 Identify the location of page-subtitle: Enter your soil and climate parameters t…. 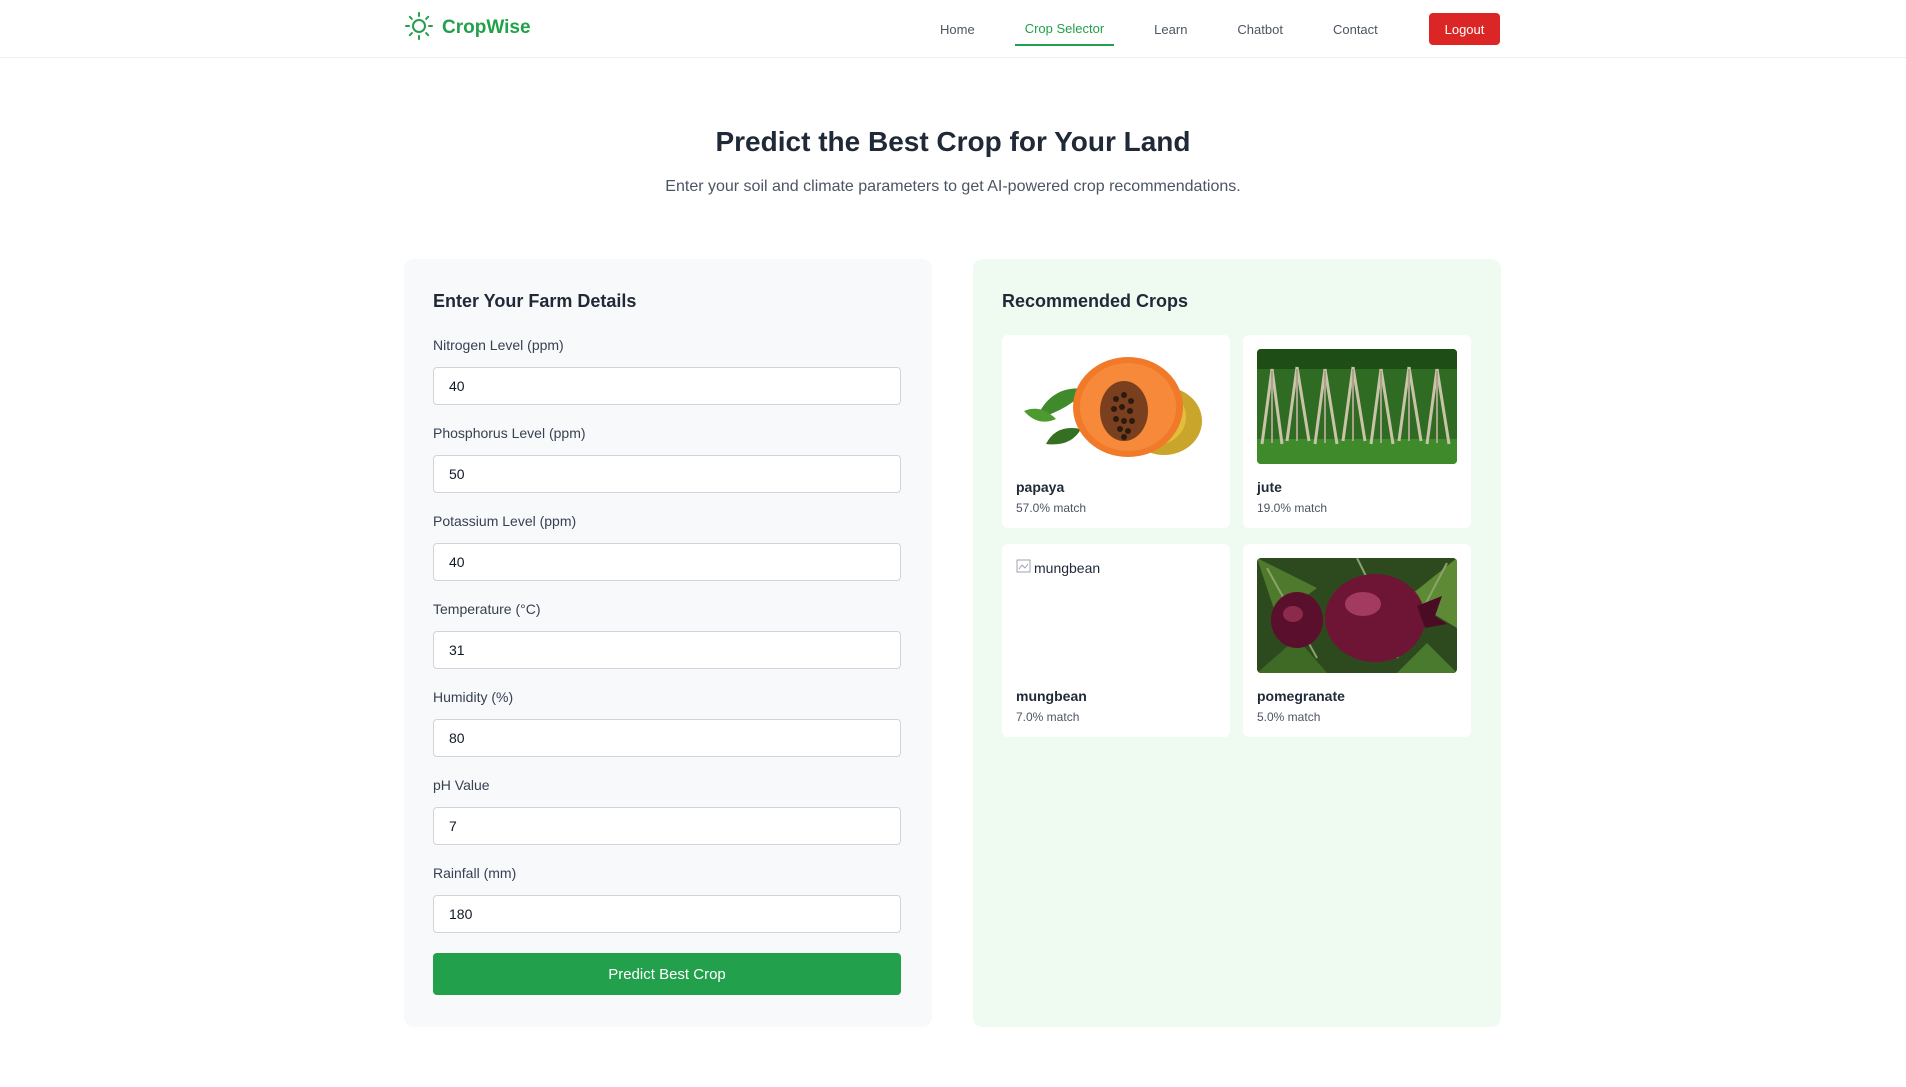
(953, 186).